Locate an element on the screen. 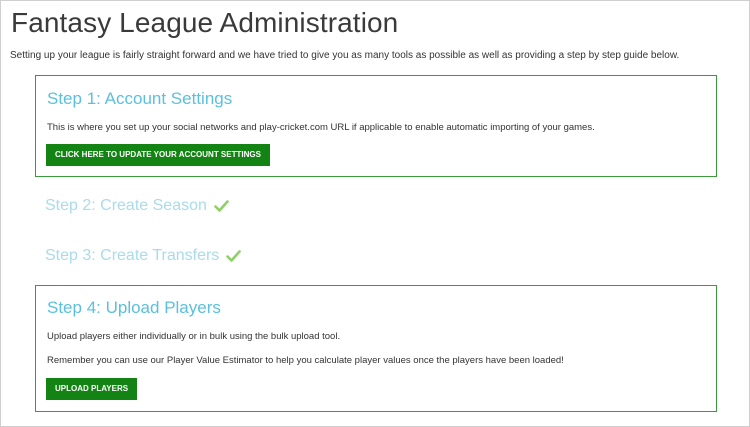 This screenshot has width=750, height=427. step-4-title: Step 4: Upload Players is located at coordinates (134, 307).